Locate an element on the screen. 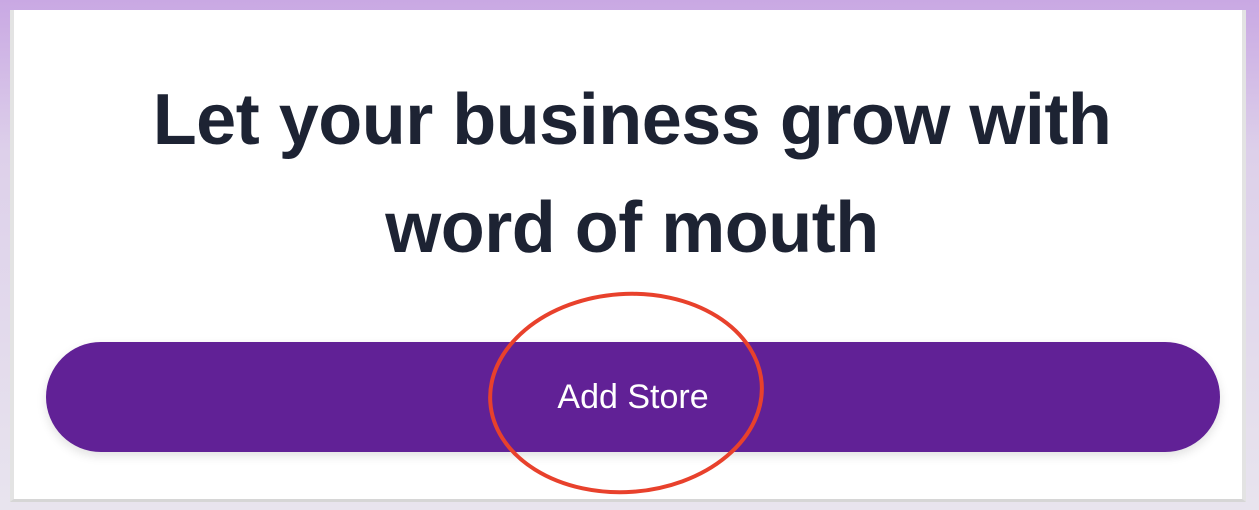 This screenshot has height=510, width=1259. hero-headline-line-2: word of mouth is located at coordinates (632, 228).